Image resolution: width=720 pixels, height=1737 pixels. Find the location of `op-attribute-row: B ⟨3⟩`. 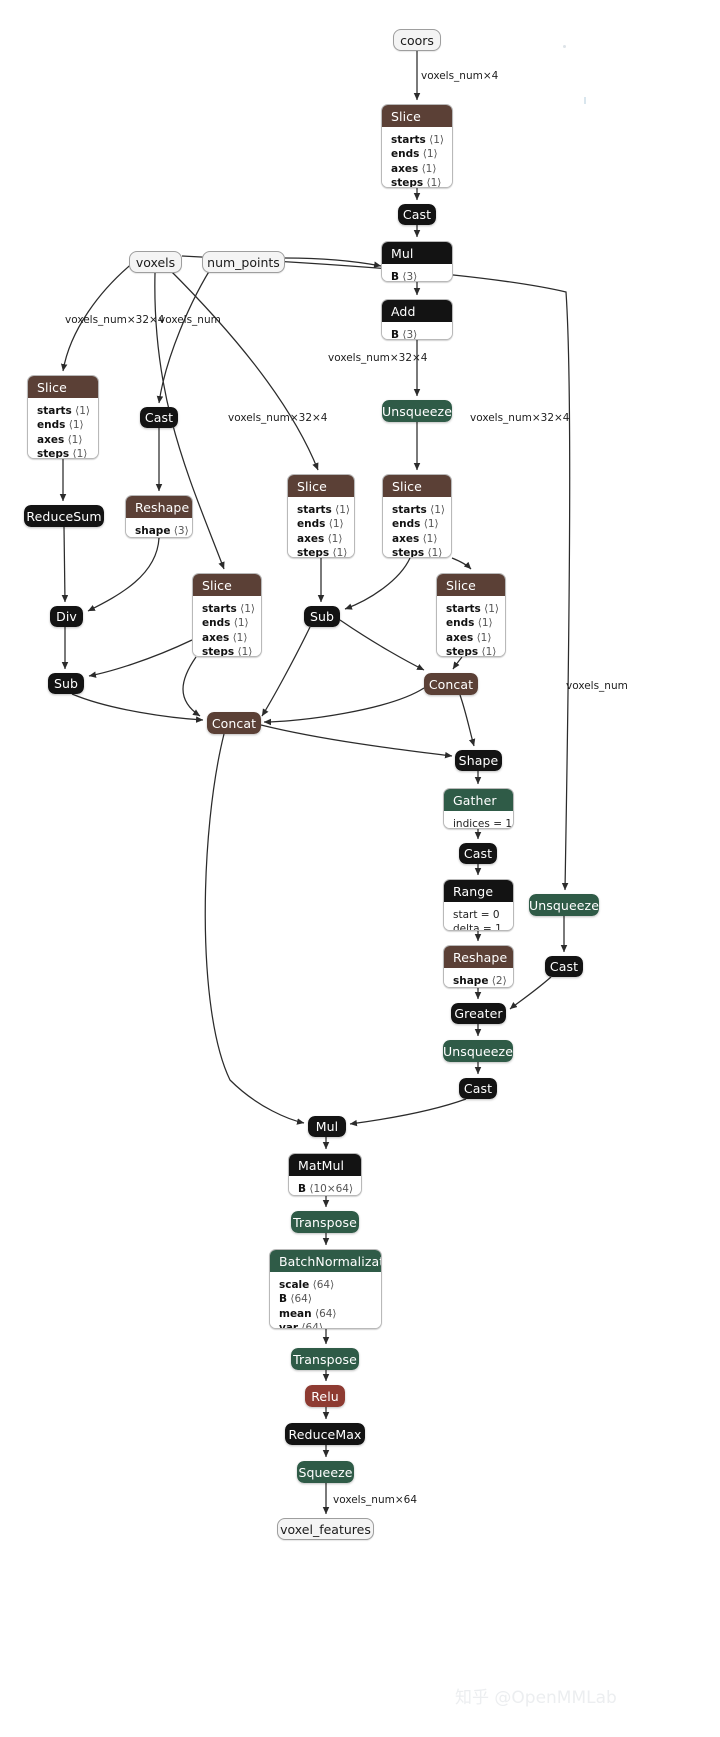

op-attribute-row: B ⟨3⟩ is located at coordinates (417, 334).